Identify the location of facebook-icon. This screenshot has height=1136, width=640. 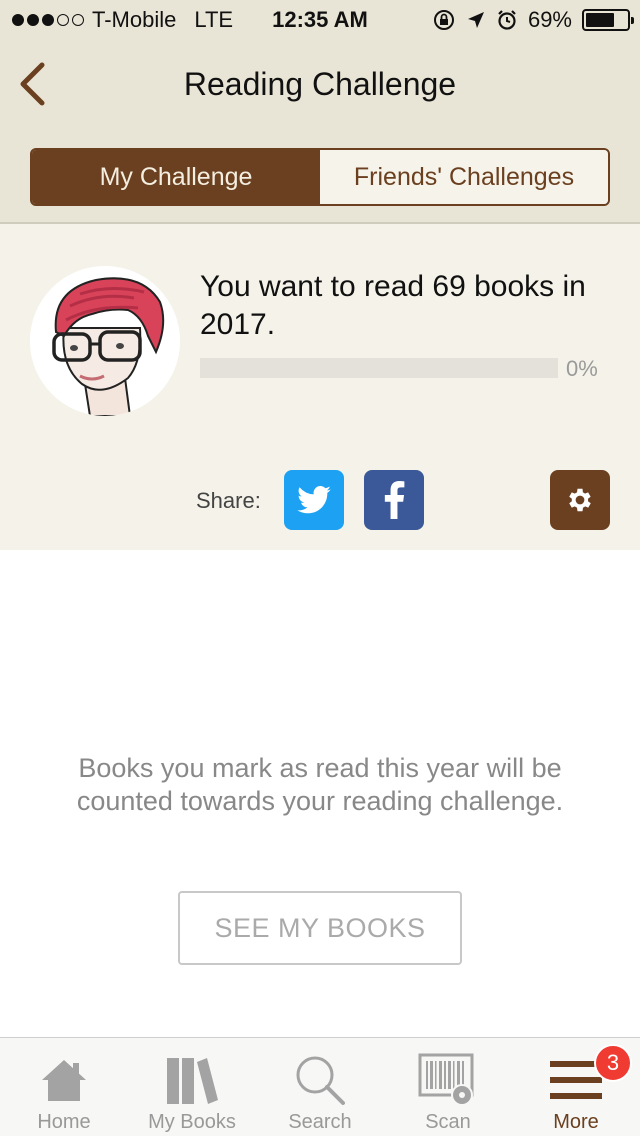
(394, 500).